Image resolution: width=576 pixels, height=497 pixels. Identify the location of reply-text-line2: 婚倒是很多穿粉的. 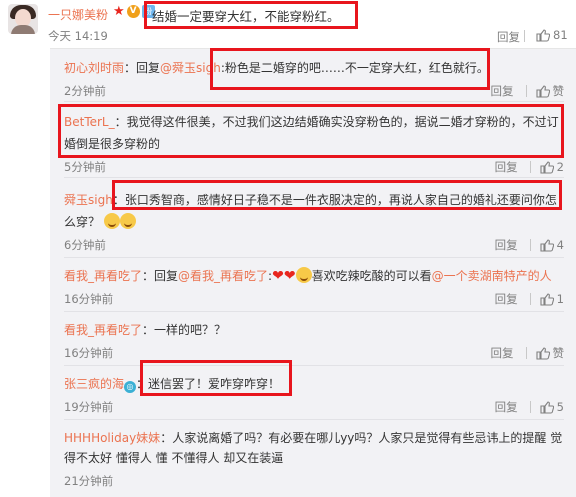
(112, 144).